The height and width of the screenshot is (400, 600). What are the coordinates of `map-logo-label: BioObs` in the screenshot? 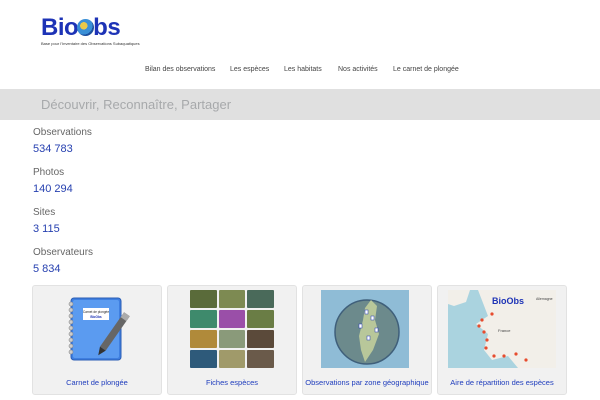 It's located at (508, 301).